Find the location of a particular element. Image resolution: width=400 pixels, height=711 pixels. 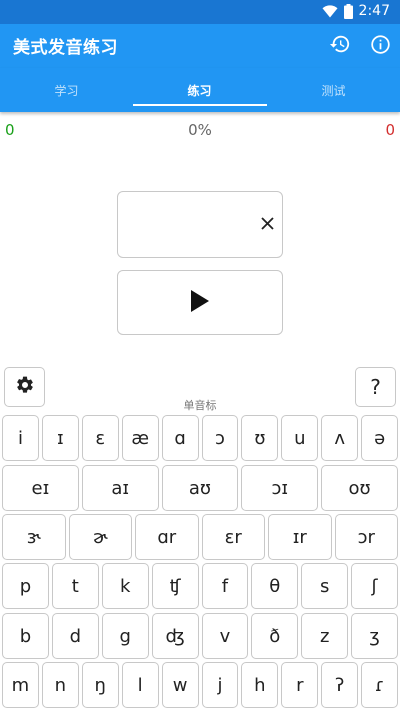

play-button is located at coordinates (200, 302).